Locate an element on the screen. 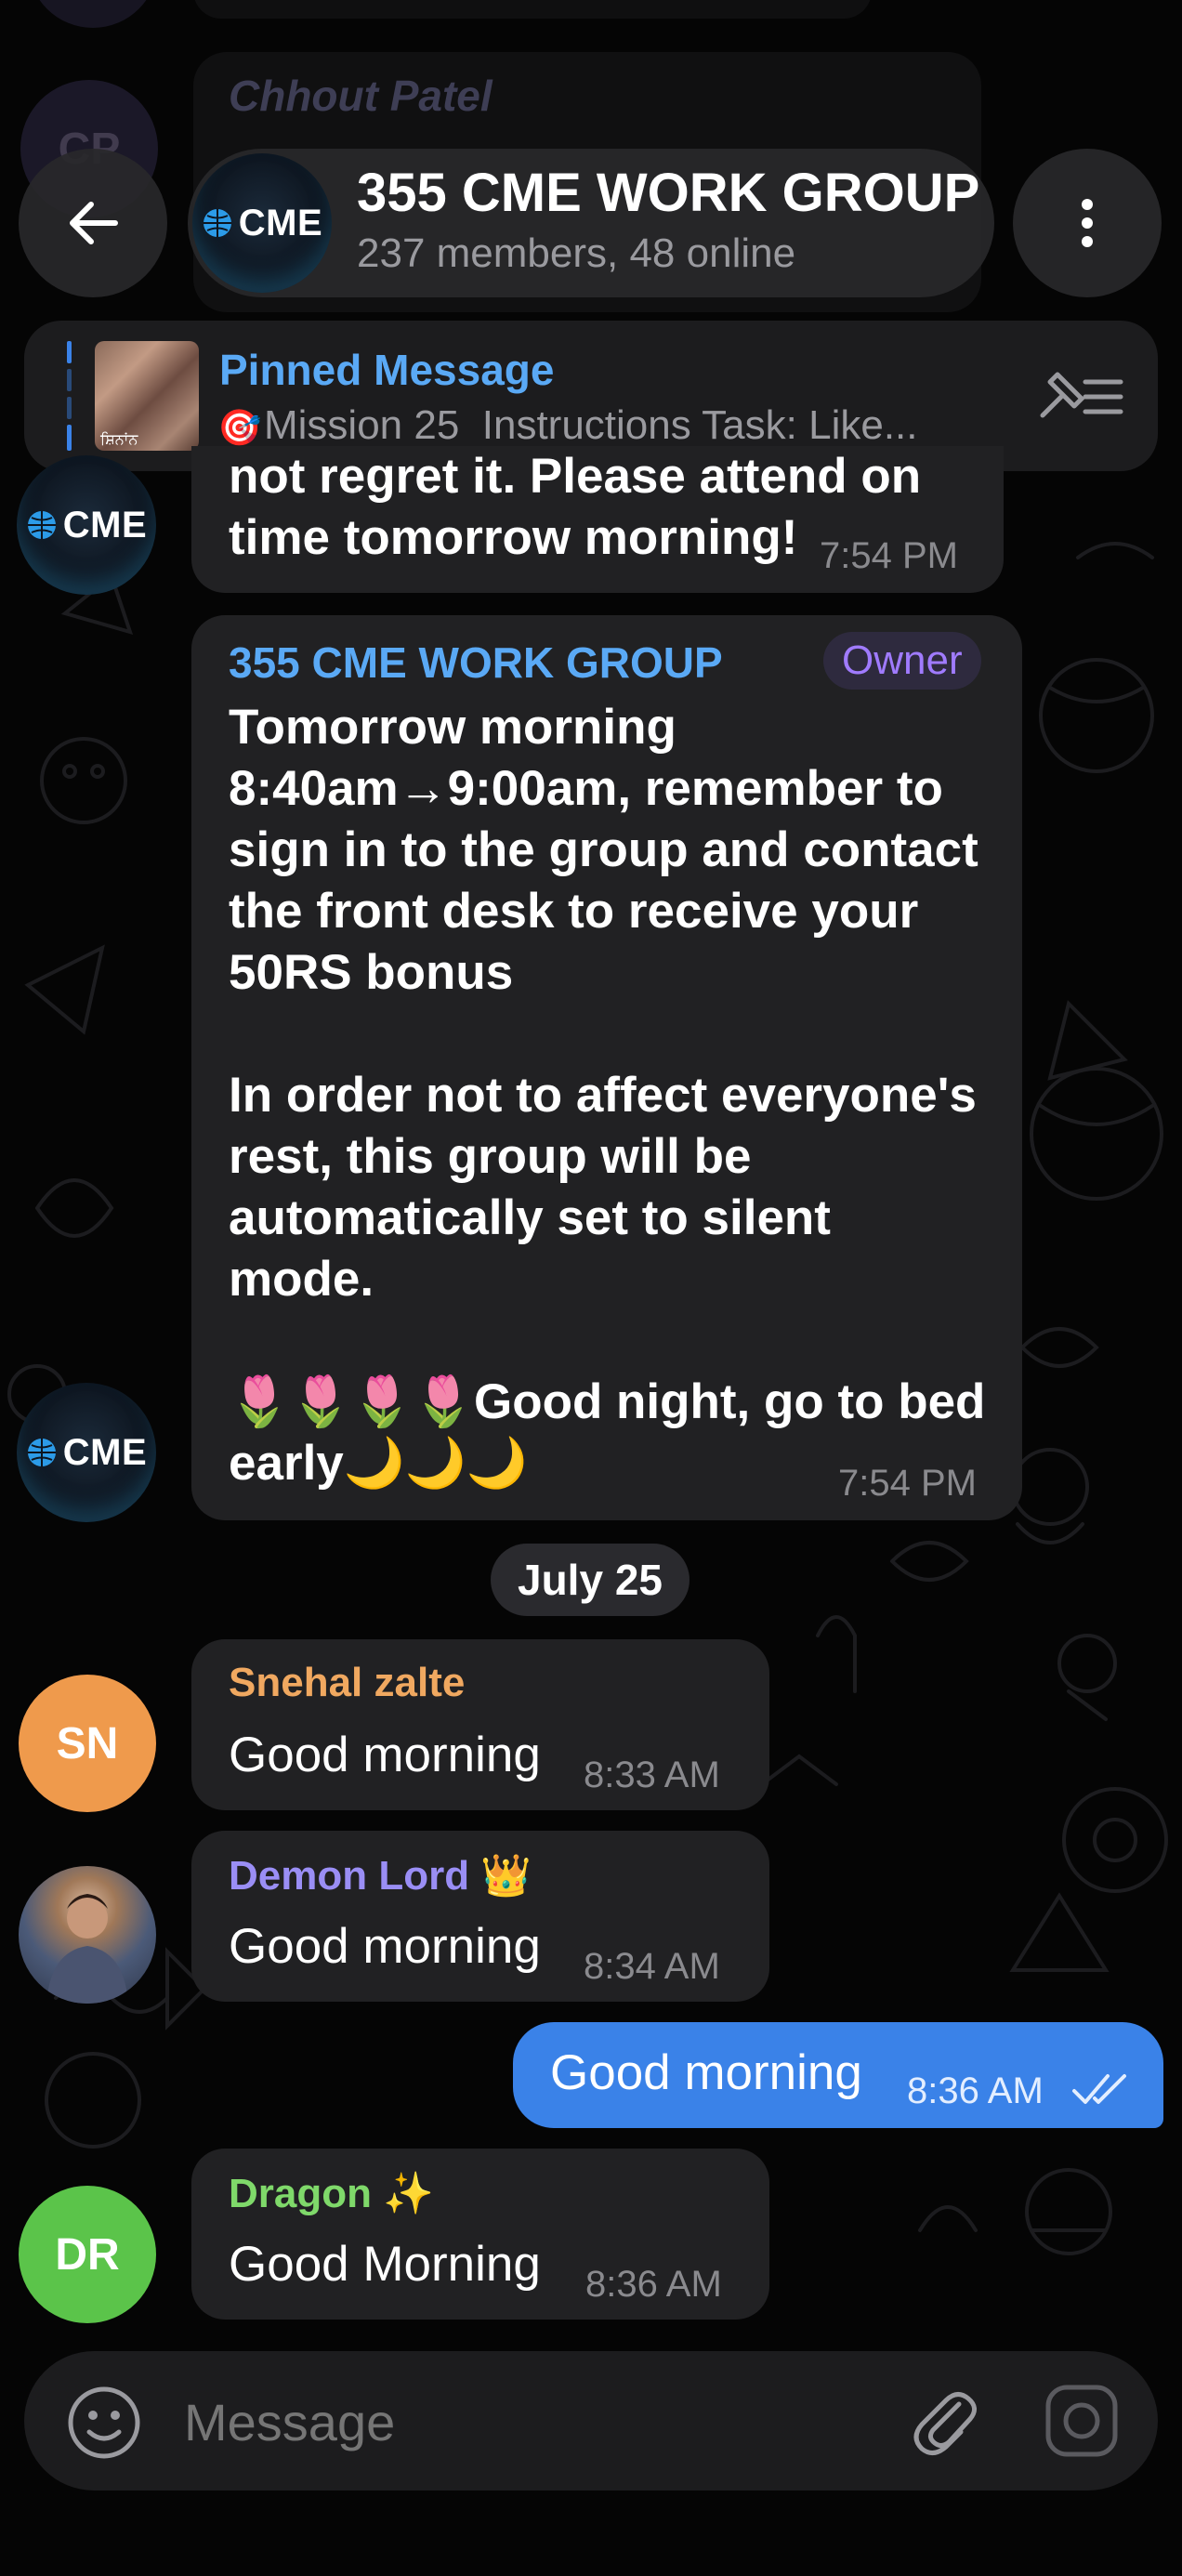  back-arrow-icon is located at coordinates (94, 223).